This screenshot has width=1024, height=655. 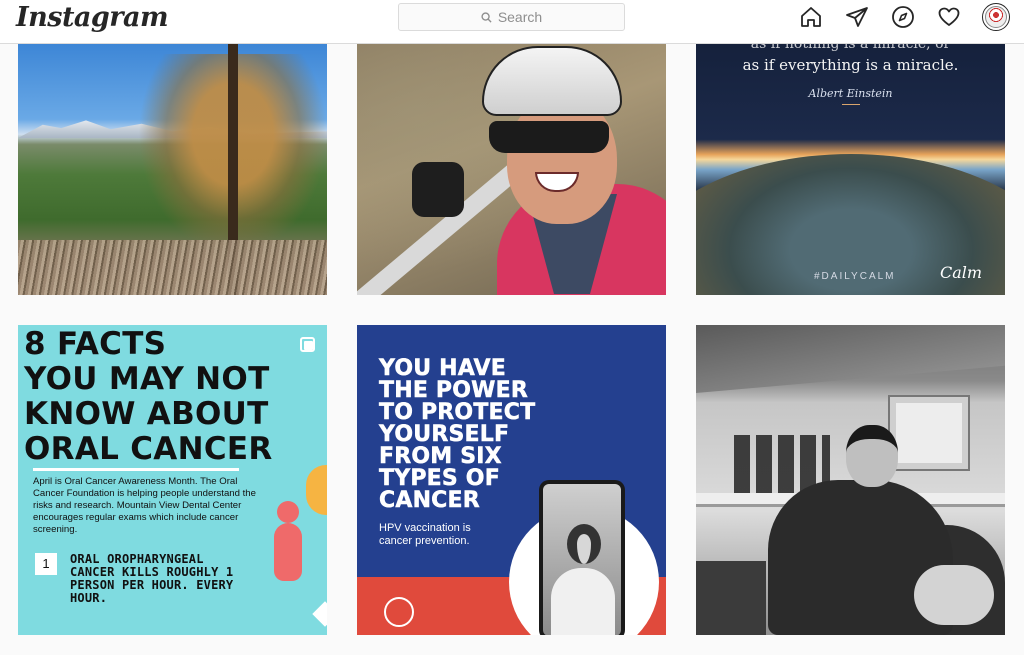 I want to click on glove, so click(x=438, y=189).